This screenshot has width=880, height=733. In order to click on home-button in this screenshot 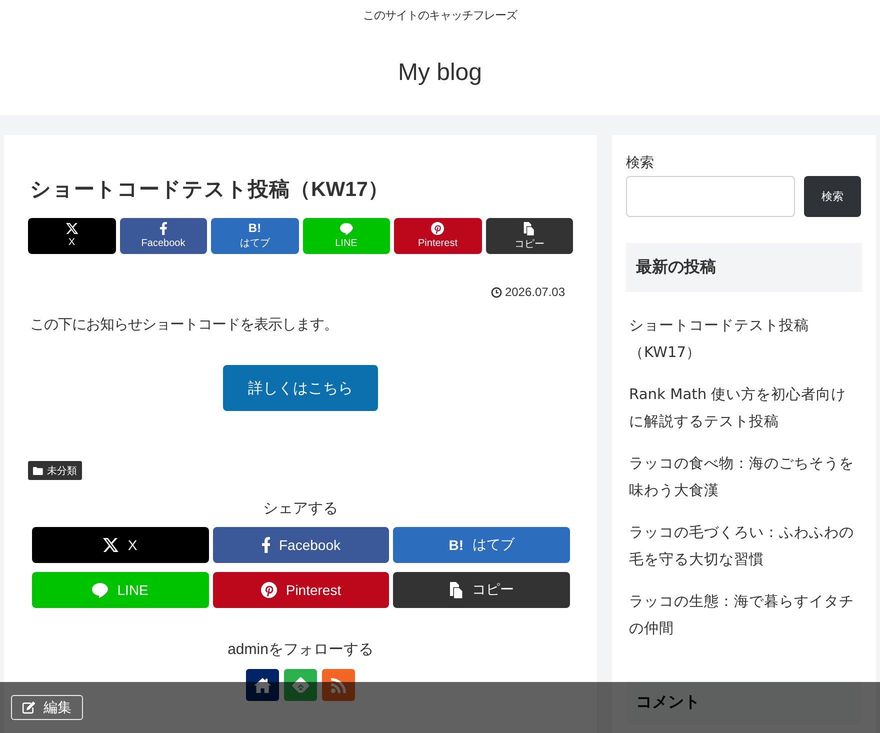, I will do `click(262, 685)`.